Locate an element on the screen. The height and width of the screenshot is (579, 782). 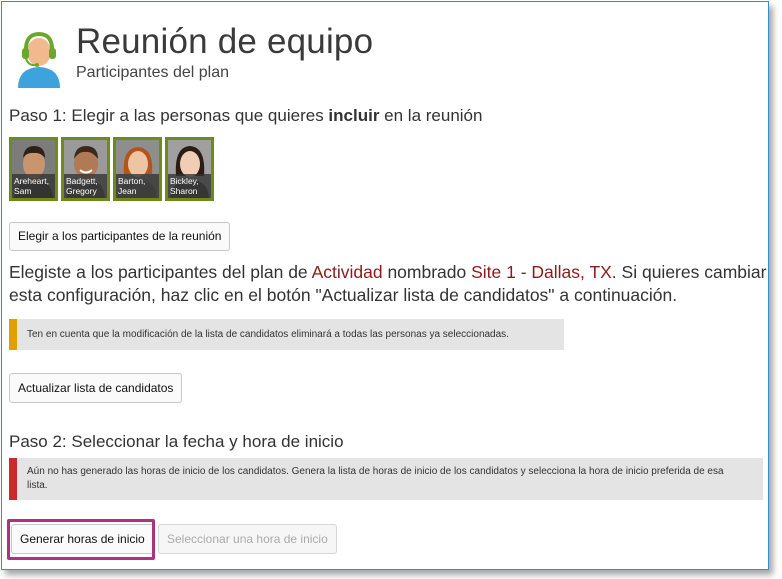
generate-start-times-button: Generar horas de inicio is located at coordinates (82, 539).